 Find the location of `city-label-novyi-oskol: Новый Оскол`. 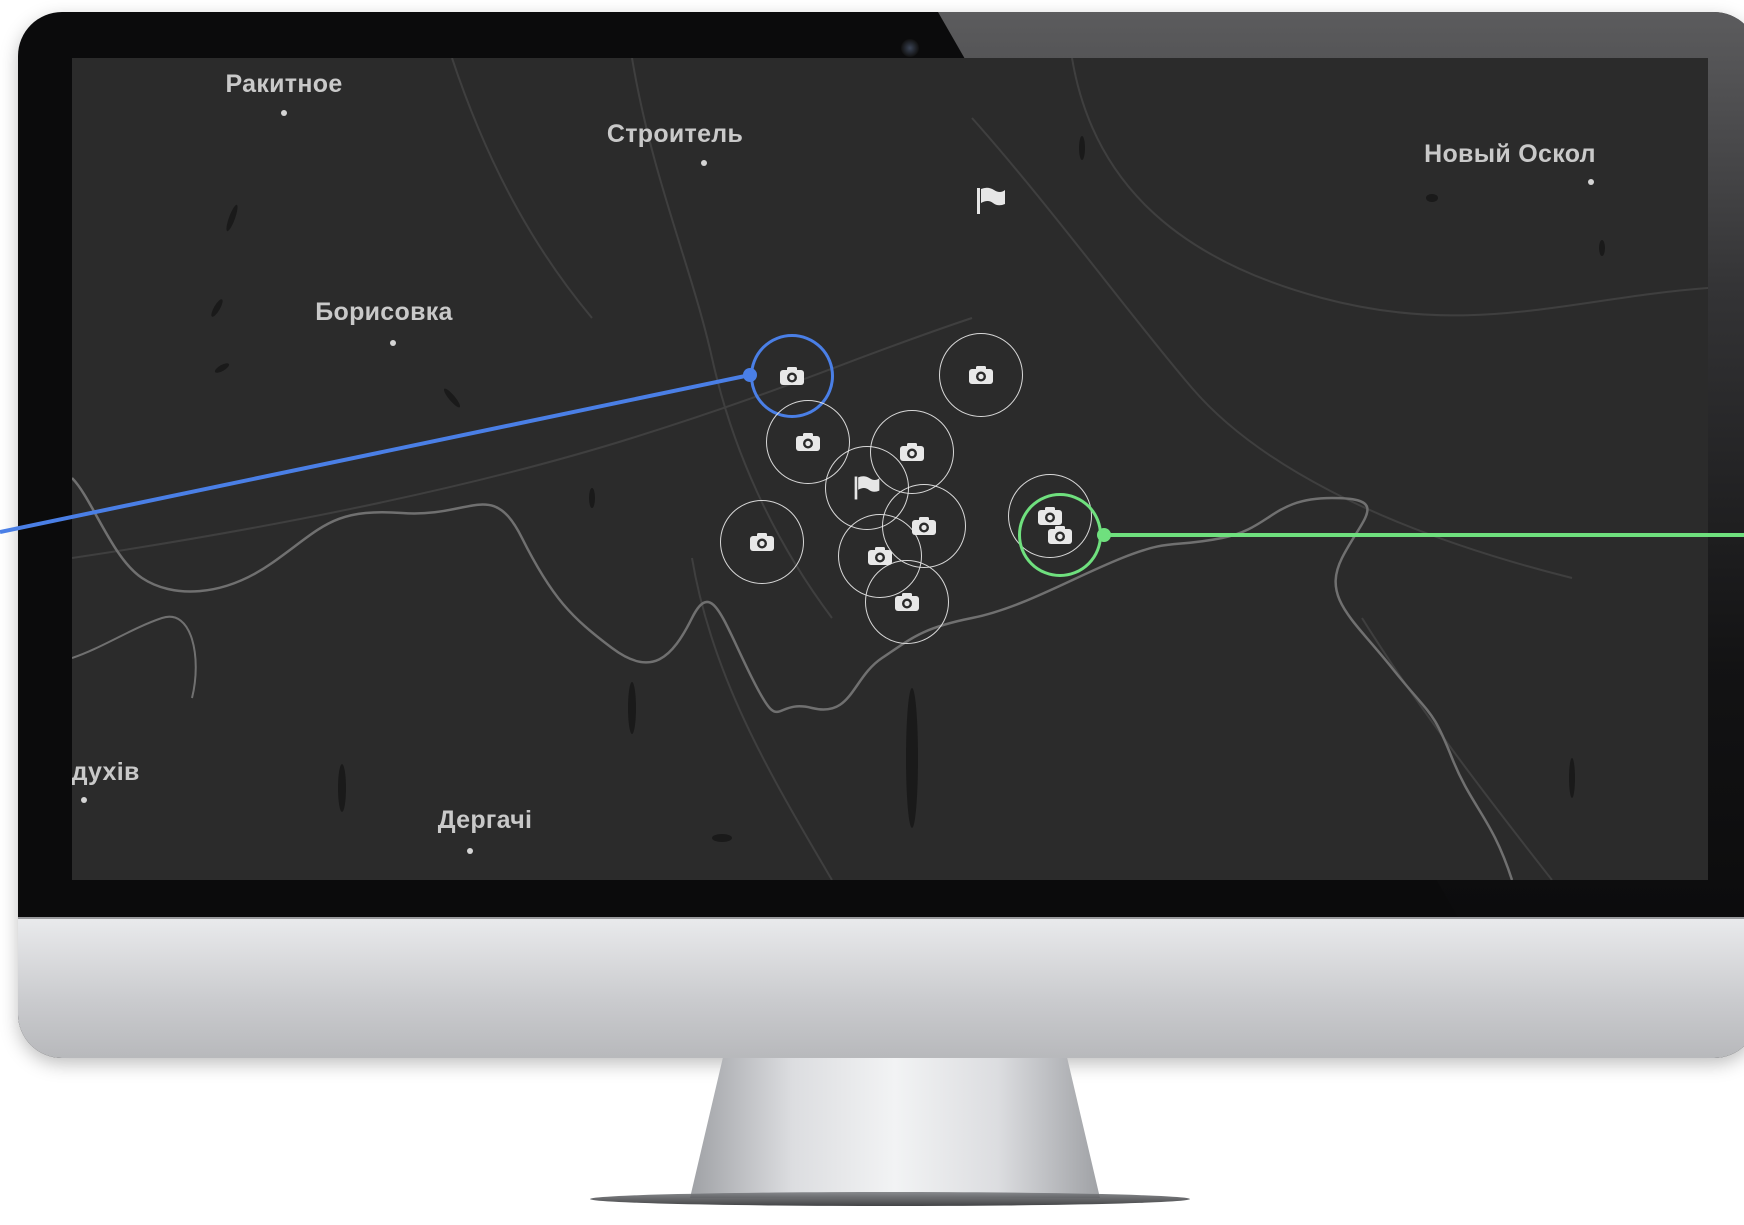

city-label-novyi-oskol: Новый Оскол is located at coordinates (1510, 154).